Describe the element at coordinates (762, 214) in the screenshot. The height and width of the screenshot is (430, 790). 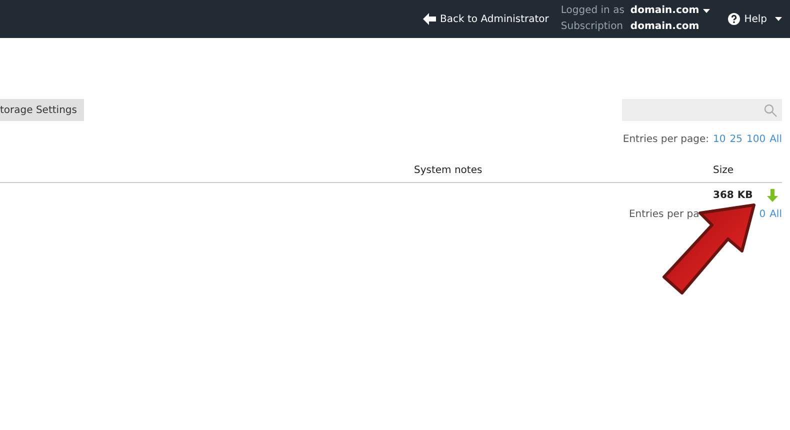
I see `page-size-link: 0` at that location.